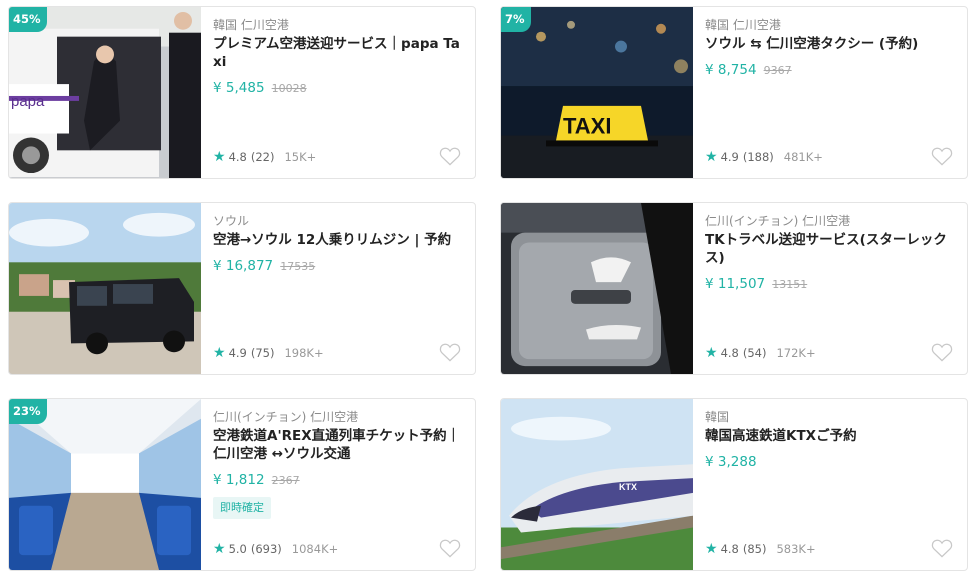  What do you see at coordinates (758, 157) in the screenshot?
I see `review-count: (188)` at bounding box center [758, 157].